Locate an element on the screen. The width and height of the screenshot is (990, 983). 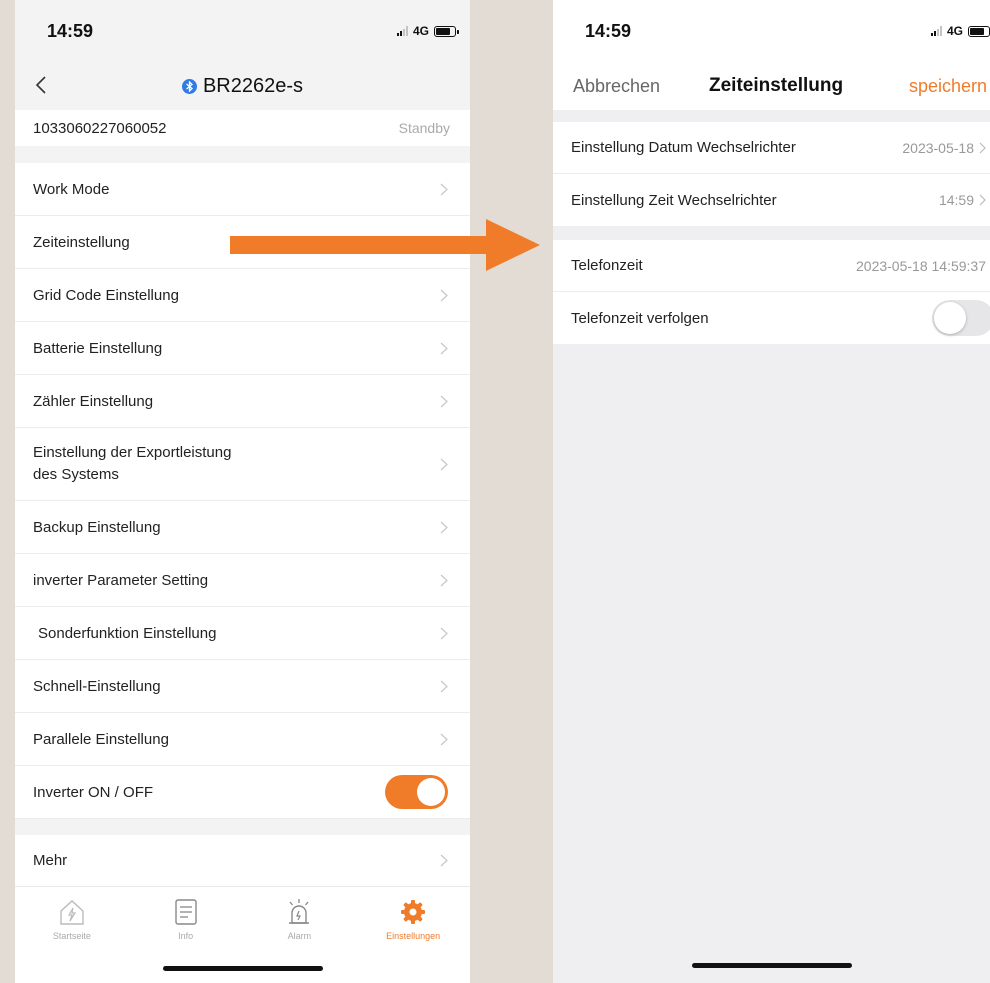
menu-item-label: Zähler Einstellung is located at coordinates (93, 401).